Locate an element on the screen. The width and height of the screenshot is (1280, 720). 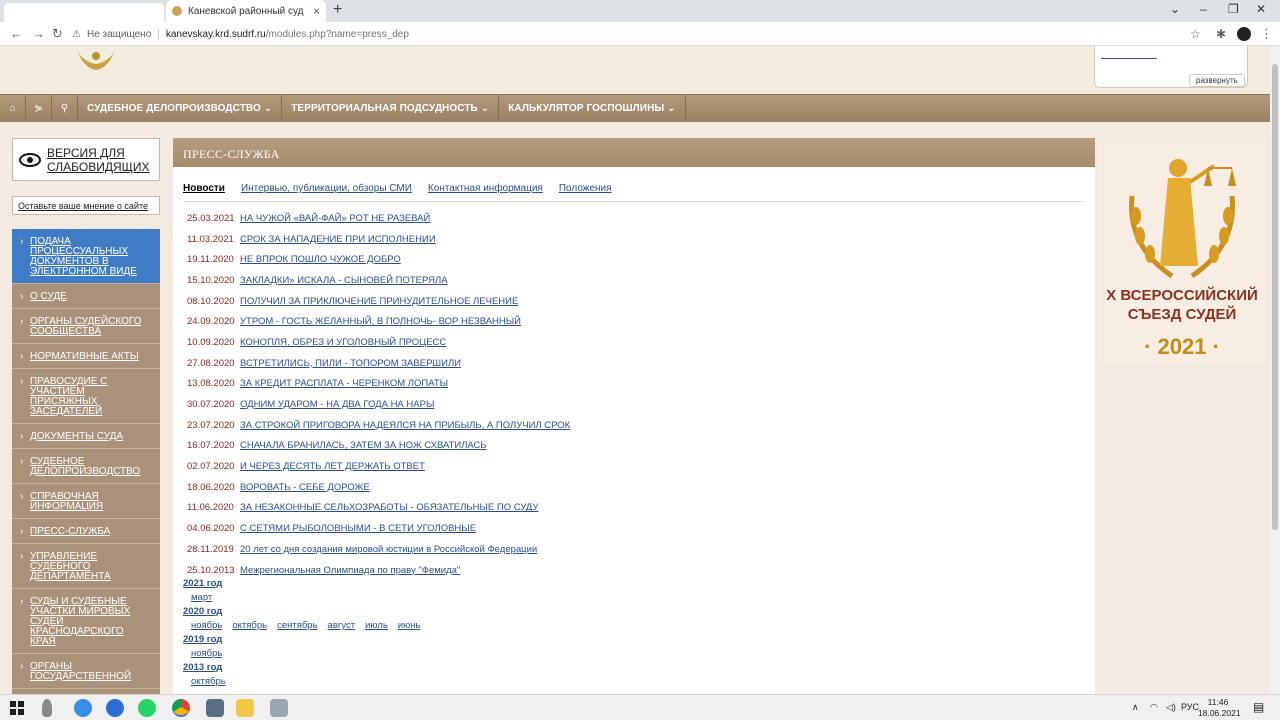
sidebar-item-state-bodies: › ОРГАНЫ ГОСУДАРСТВЕННОЙ is located at coordinates (86, 671).